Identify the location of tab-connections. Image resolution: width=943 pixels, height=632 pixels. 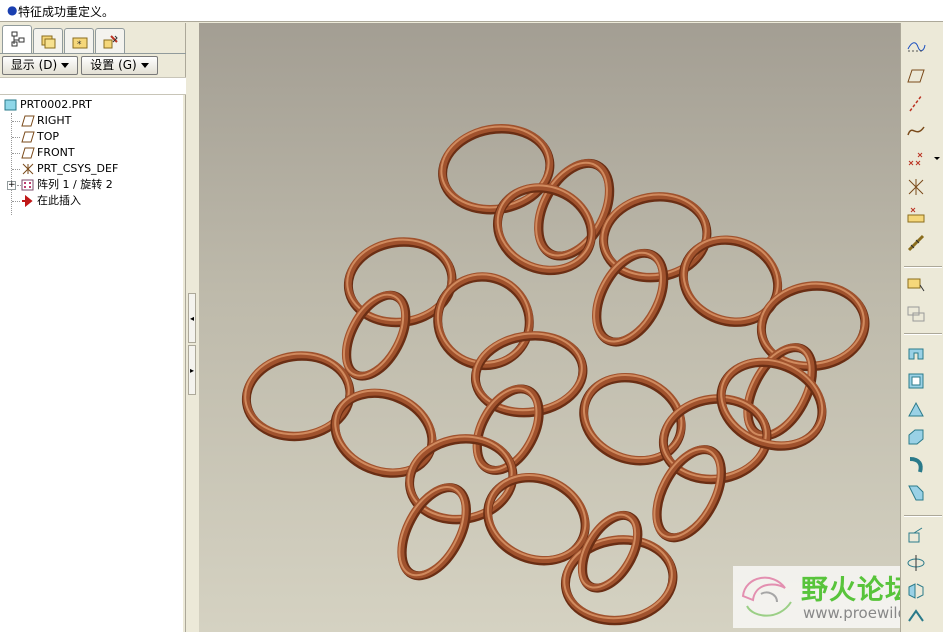
(110, 40).